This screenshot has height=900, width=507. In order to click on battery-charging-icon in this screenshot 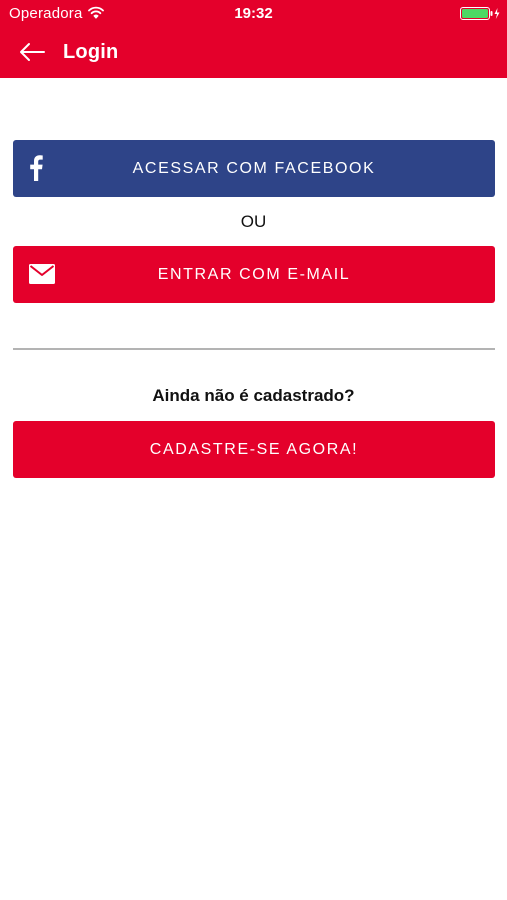, I will do `click(480, 13)`.